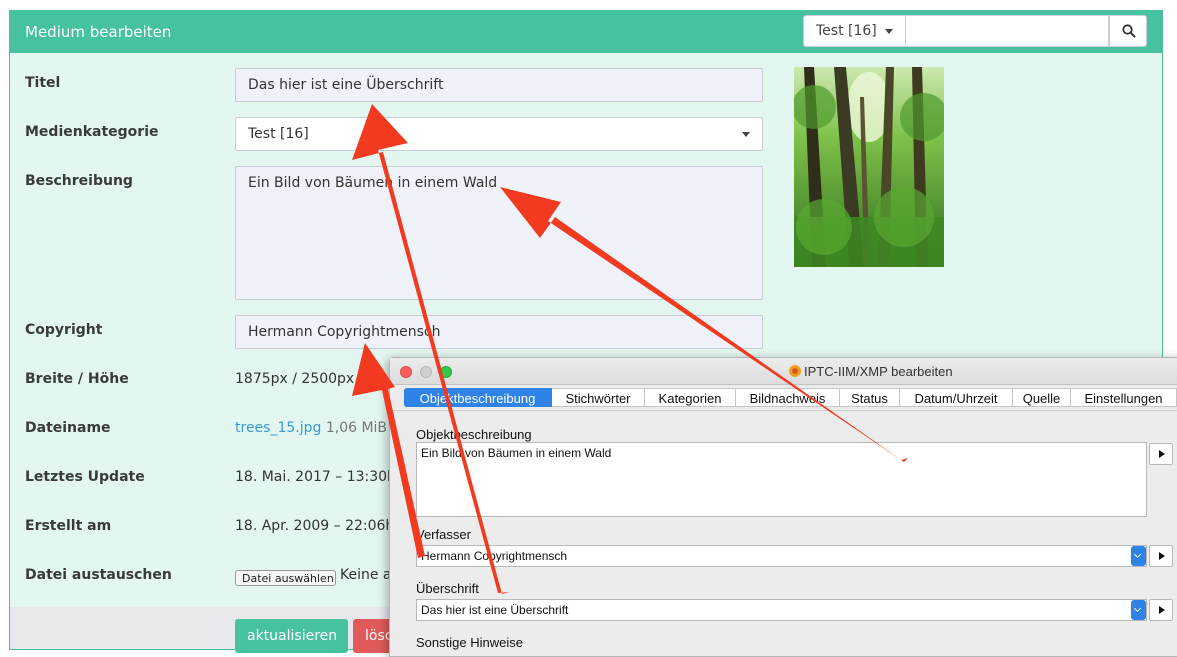  What do you see at coordinates (690, 397) in the screenshot?
I see `tab-kategorien: Kategorien` at bounding box center [690, 397].